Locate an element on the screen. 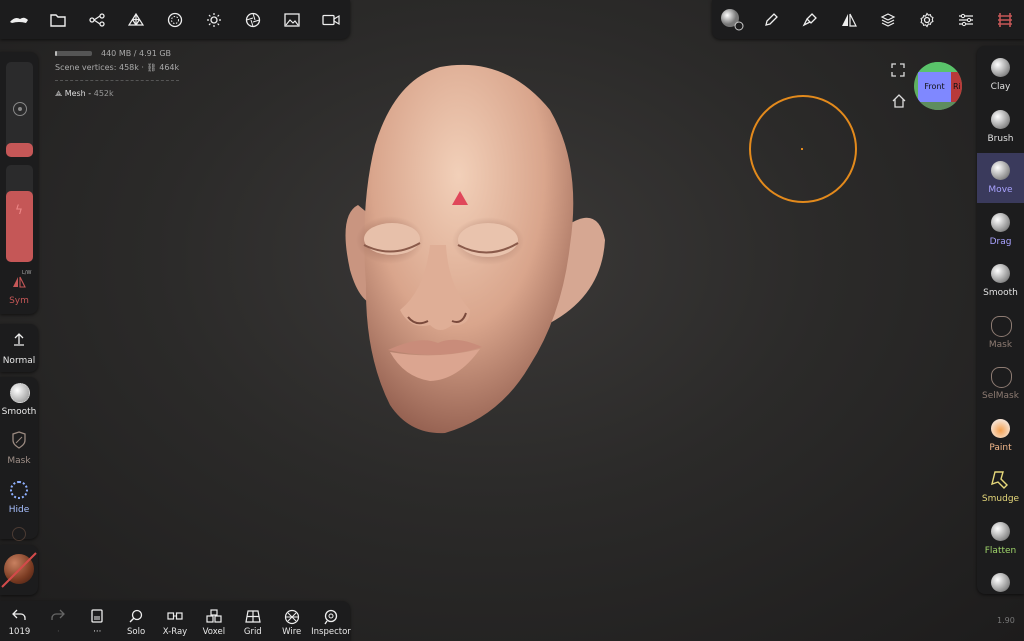  redo-icon is located at coordinates (58, 614).